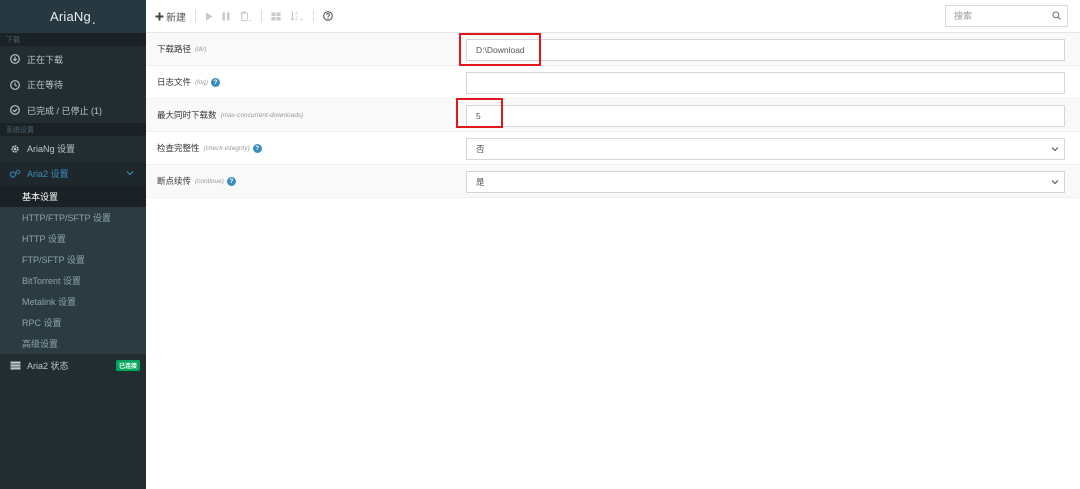  I want to click on sidebar-item-label: Aria2 状态, so click(48, 365).